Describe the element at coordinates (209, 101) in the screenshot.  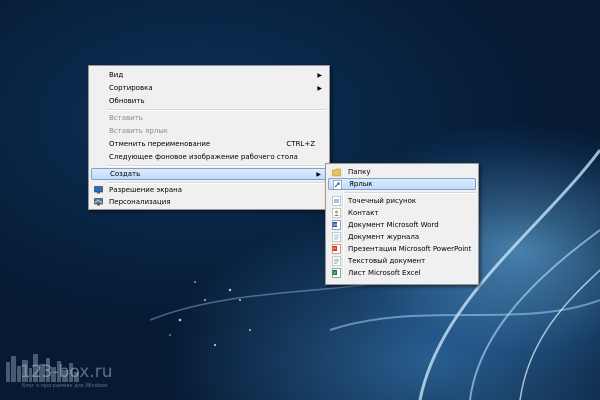
I see `menu-item-refresh: Обновить` at that location.